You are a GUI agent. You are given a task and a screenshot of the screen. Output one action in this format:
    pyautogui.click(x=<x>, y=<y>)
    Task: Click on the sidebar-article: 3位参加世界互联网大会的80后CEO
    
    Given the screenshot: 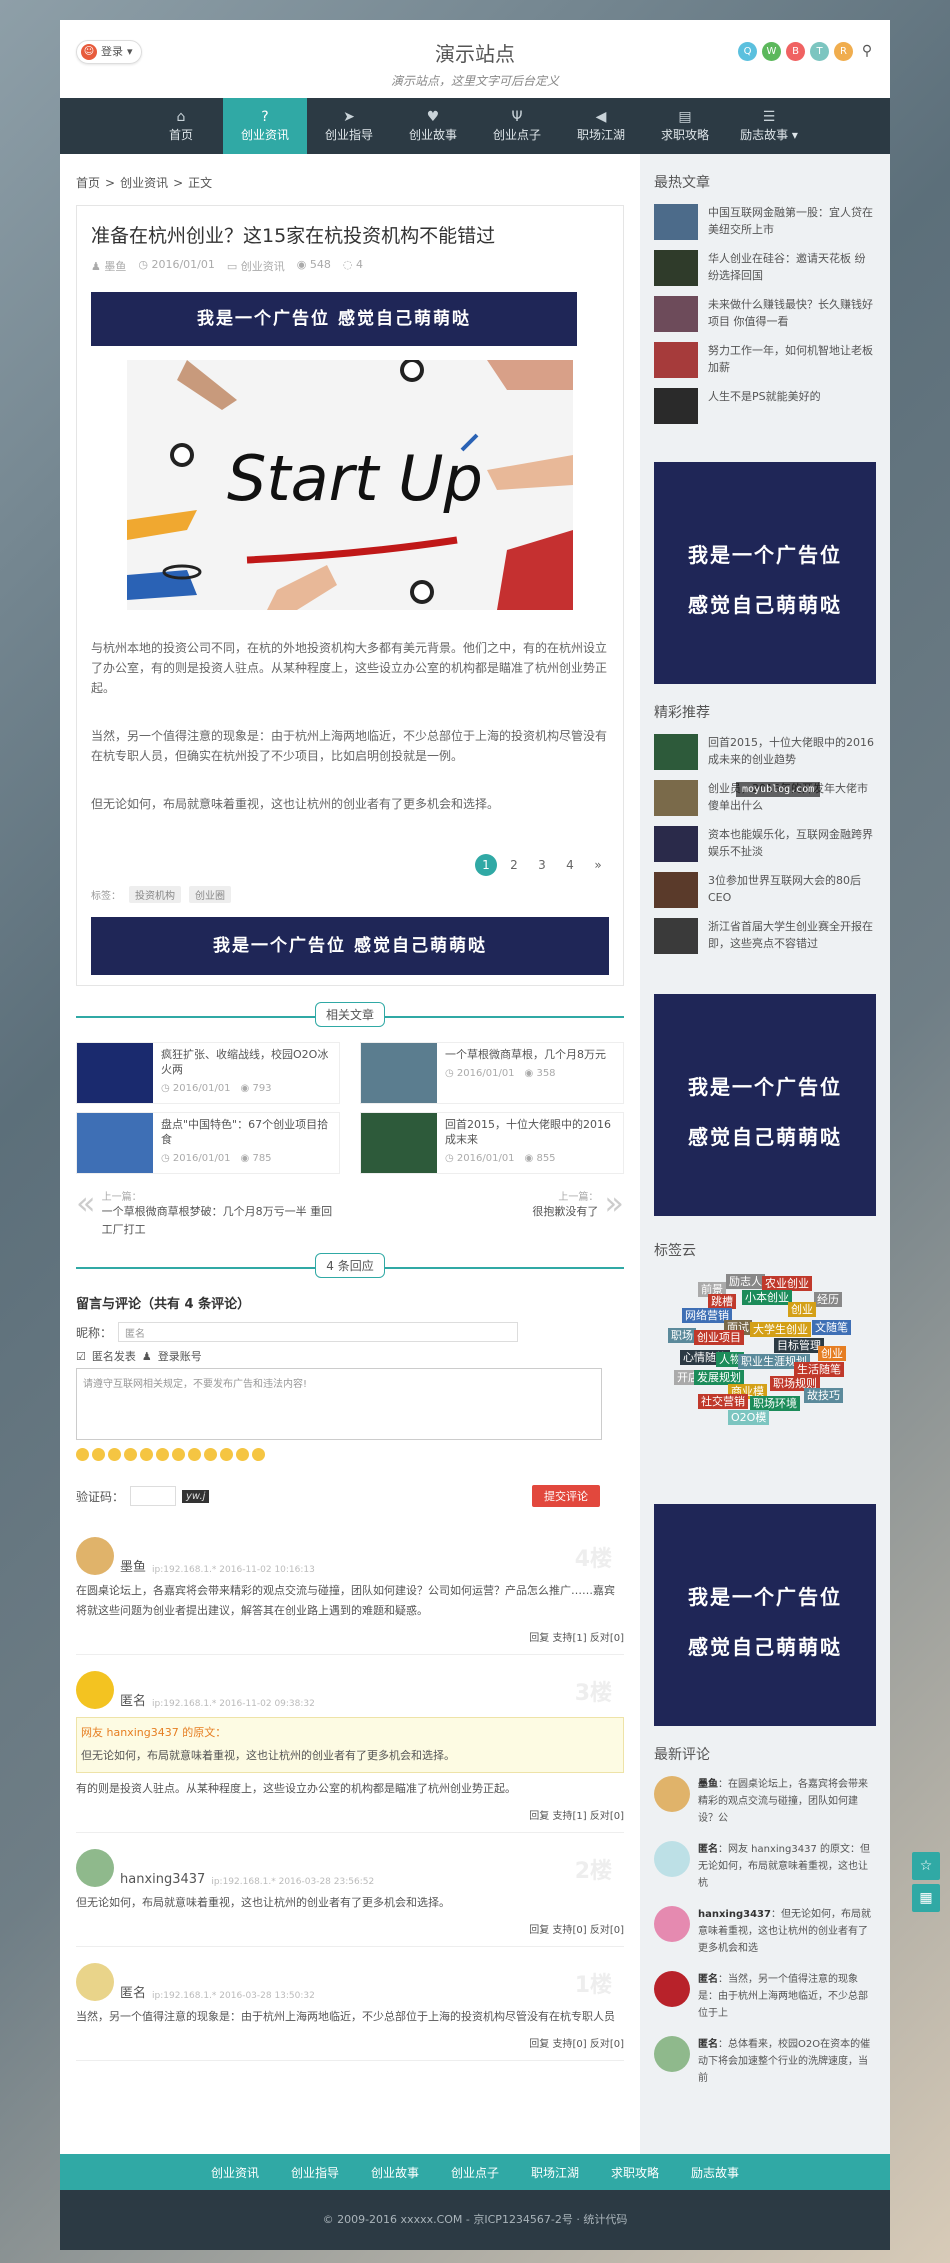 What is the action you would take?
    pyautogui.click(x=765, y=890)
    